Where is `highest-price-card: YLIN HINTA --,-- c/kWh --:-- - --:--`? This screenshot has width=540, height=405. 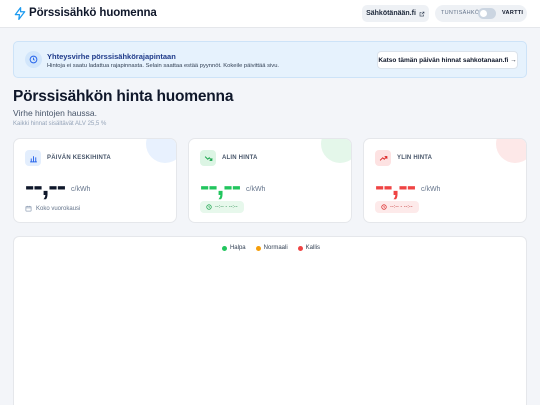 highest-price-card: YLIN HINTA --,-- c/kWh --:-- - --:-- is located at coordinates (445, 180).